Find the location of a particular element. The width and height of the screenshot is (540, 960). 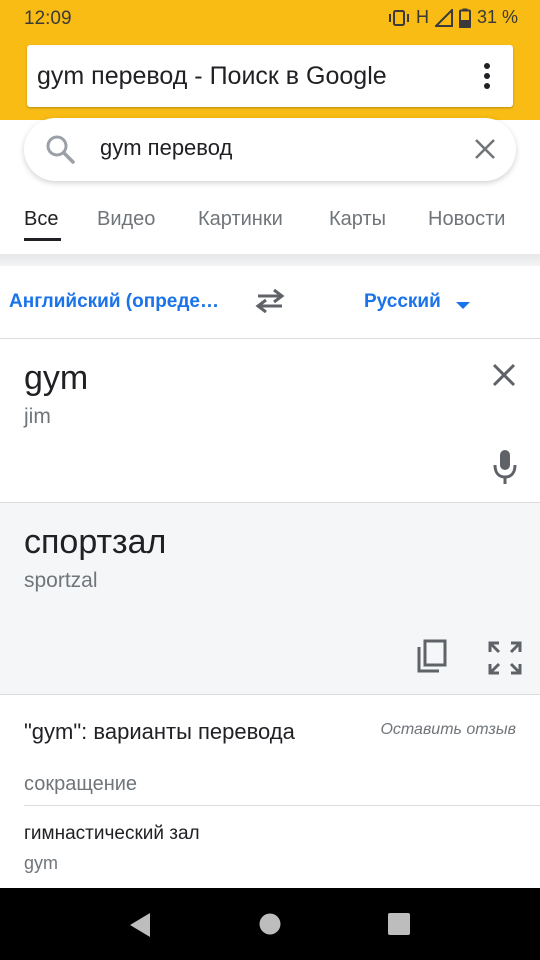

vibrate-icon is located at coordinates (399, 18).